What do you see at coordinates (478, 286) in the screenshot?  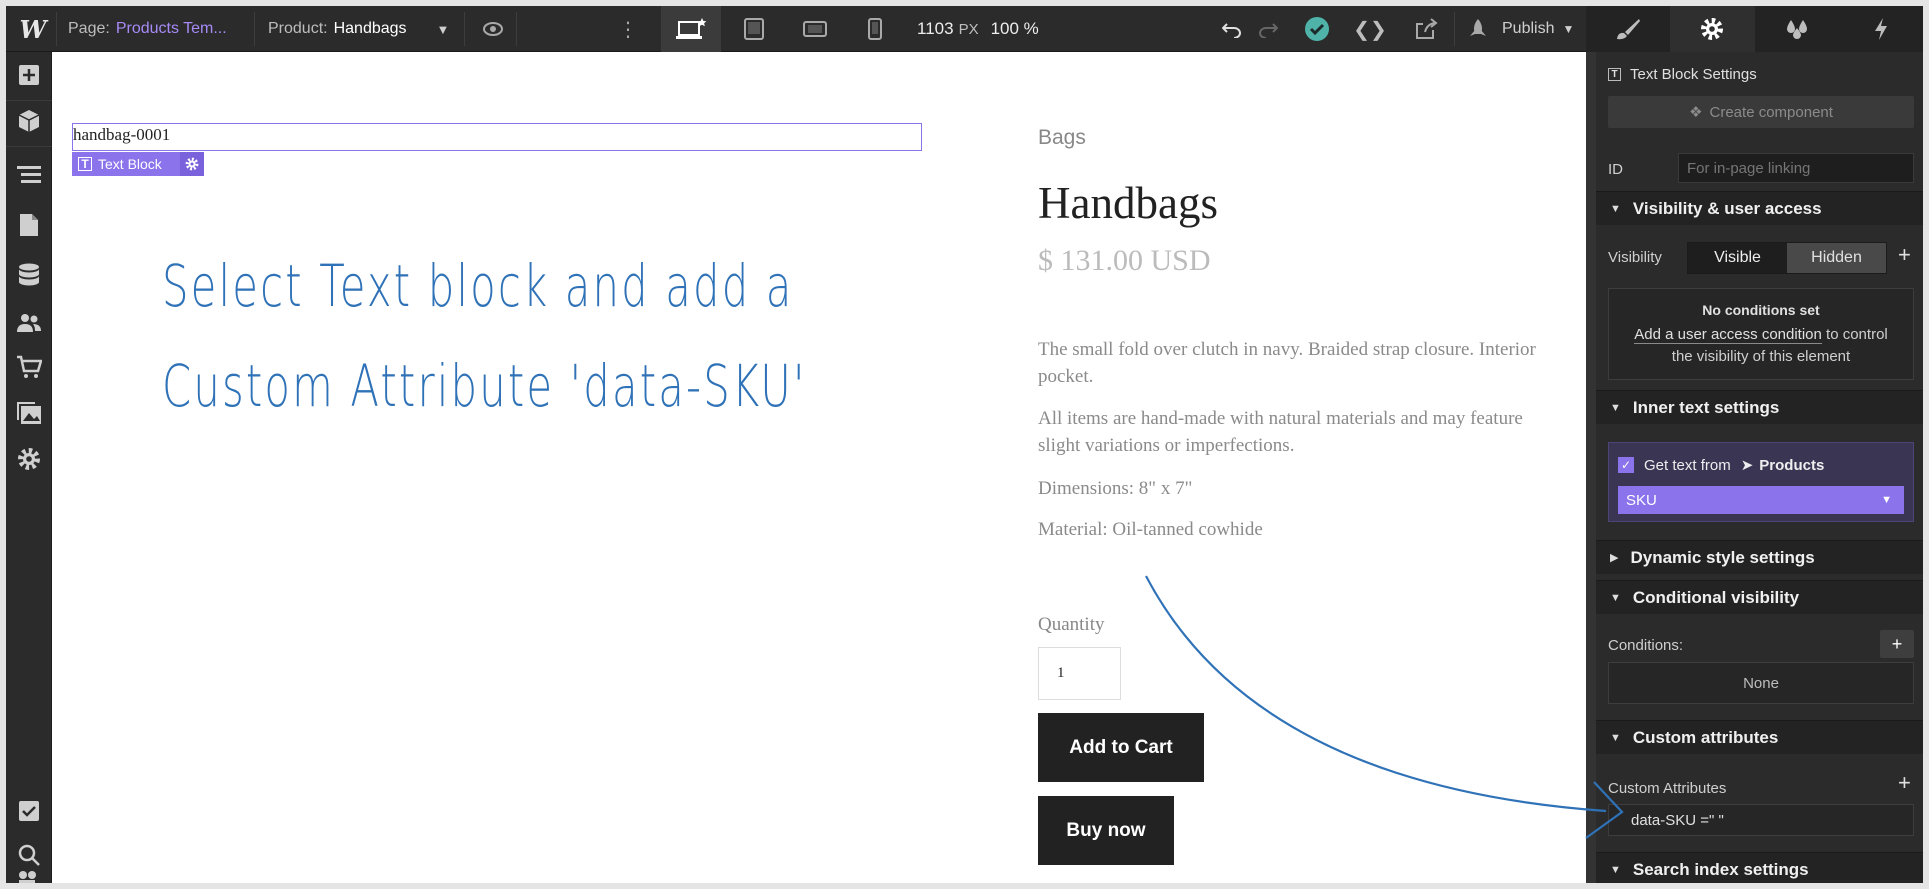 I see `annotation-line-1: Select Text block and add a` at bounding box center [478, 286].